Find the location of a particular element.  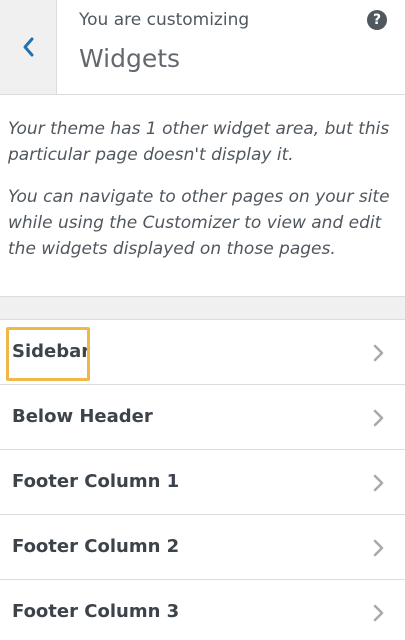

customizer-header: You are customizing Widgets ? is located at coordinates (202, 47).